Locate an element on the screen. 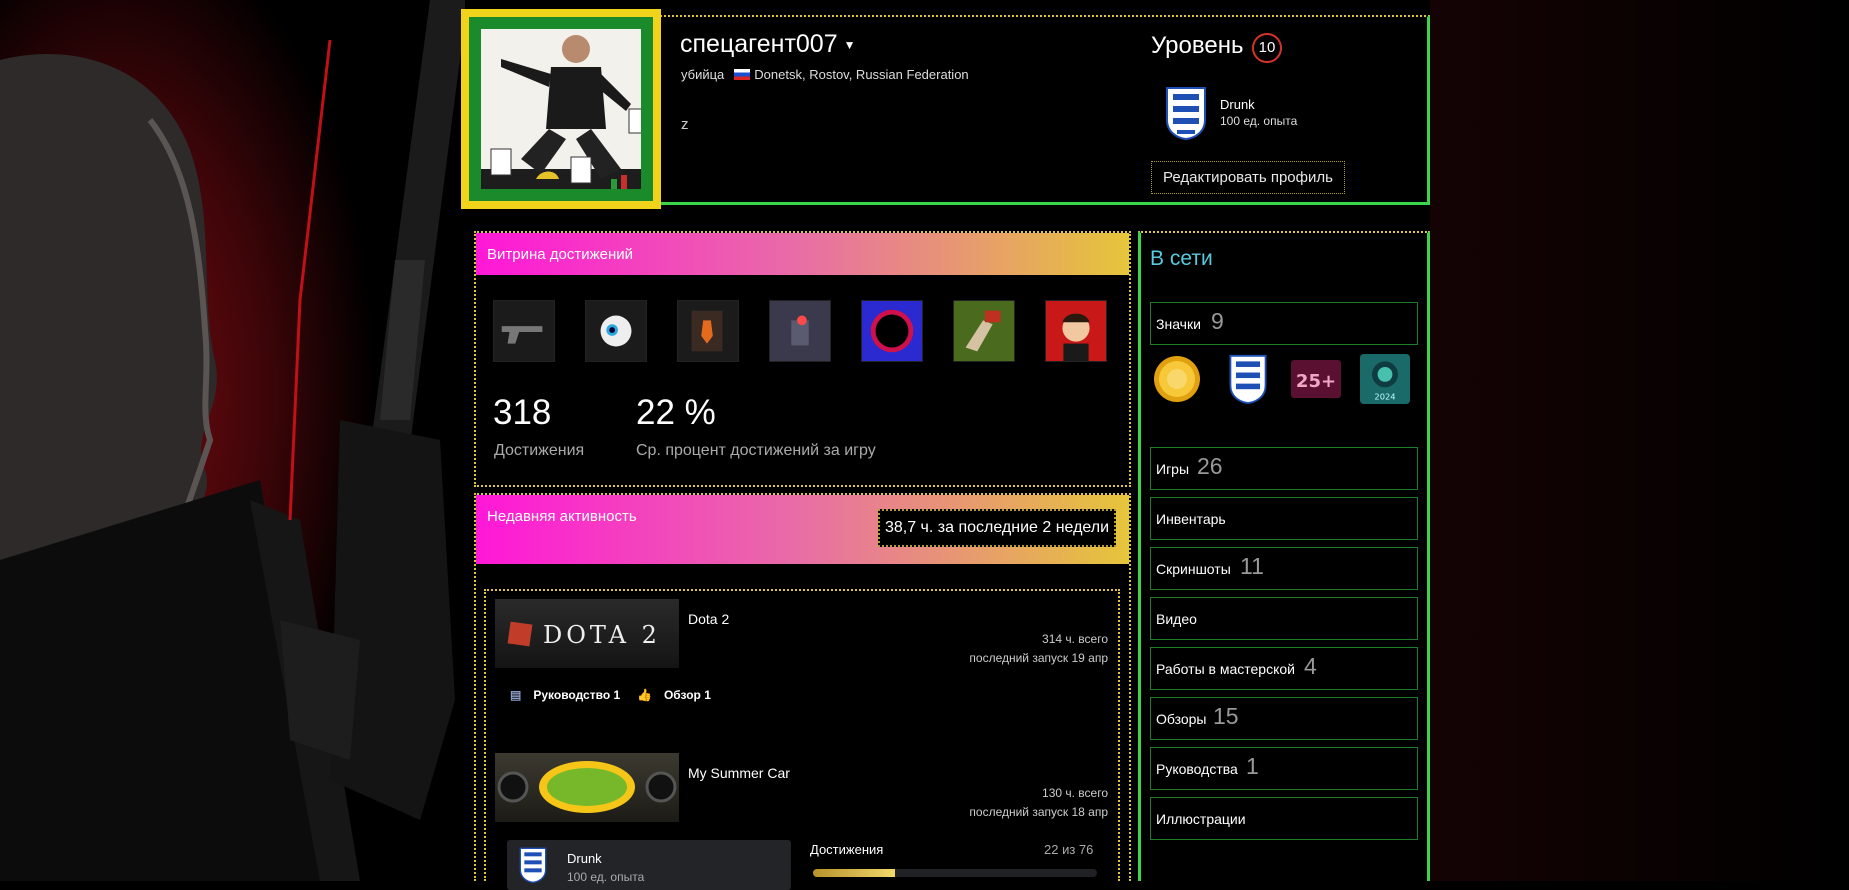 This screenshot has width=1849, height=890. sidebar-item-label: Игры is located at coordinates (1173, 469).